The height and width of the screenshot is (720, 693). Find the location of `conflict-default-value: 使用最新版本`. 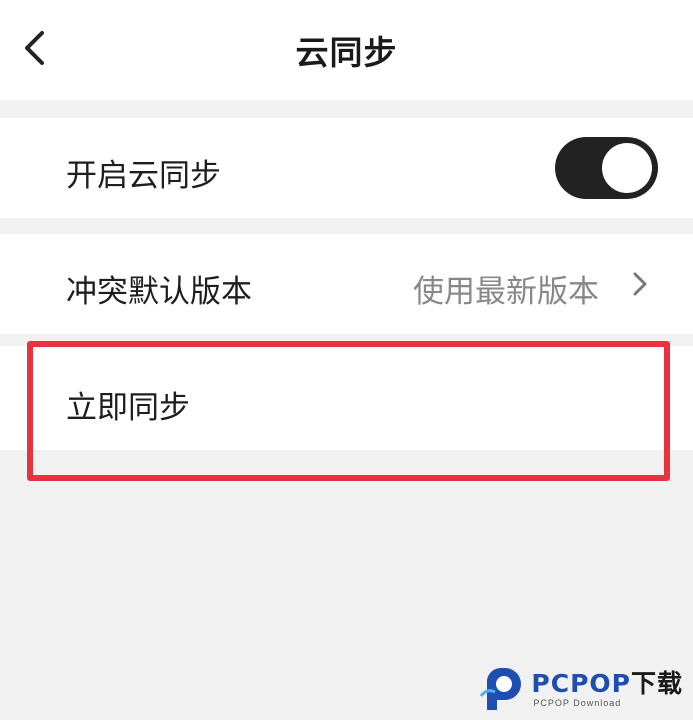

conflict-default-value: 使用最新版本 is located at coordinates (506, 292).